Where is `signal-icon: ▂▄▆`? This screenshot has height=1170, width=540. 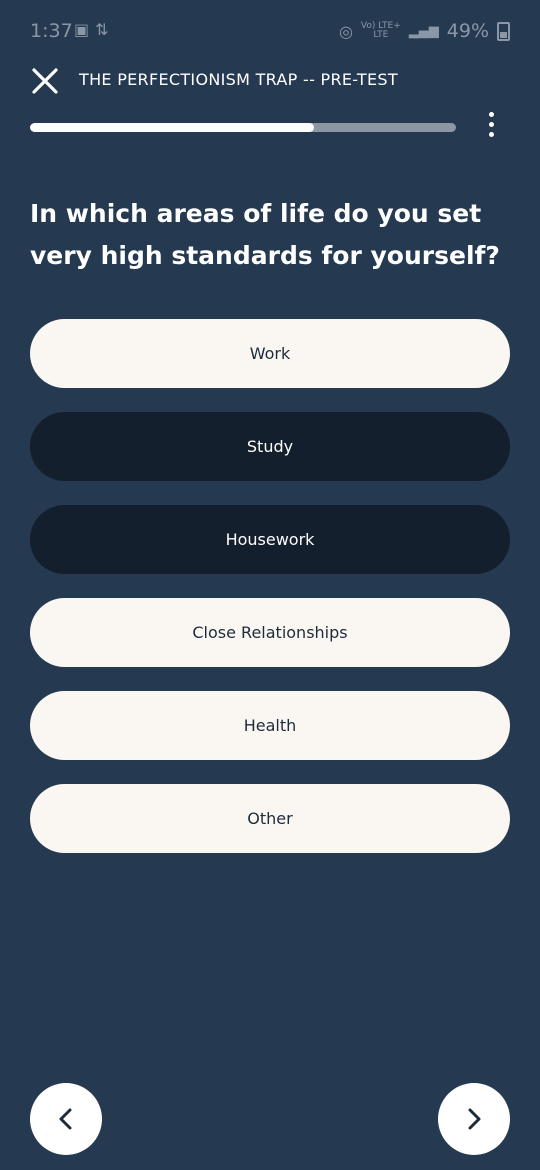
signal-icon: ▂▄▆ is located at coordinates (423, 31).